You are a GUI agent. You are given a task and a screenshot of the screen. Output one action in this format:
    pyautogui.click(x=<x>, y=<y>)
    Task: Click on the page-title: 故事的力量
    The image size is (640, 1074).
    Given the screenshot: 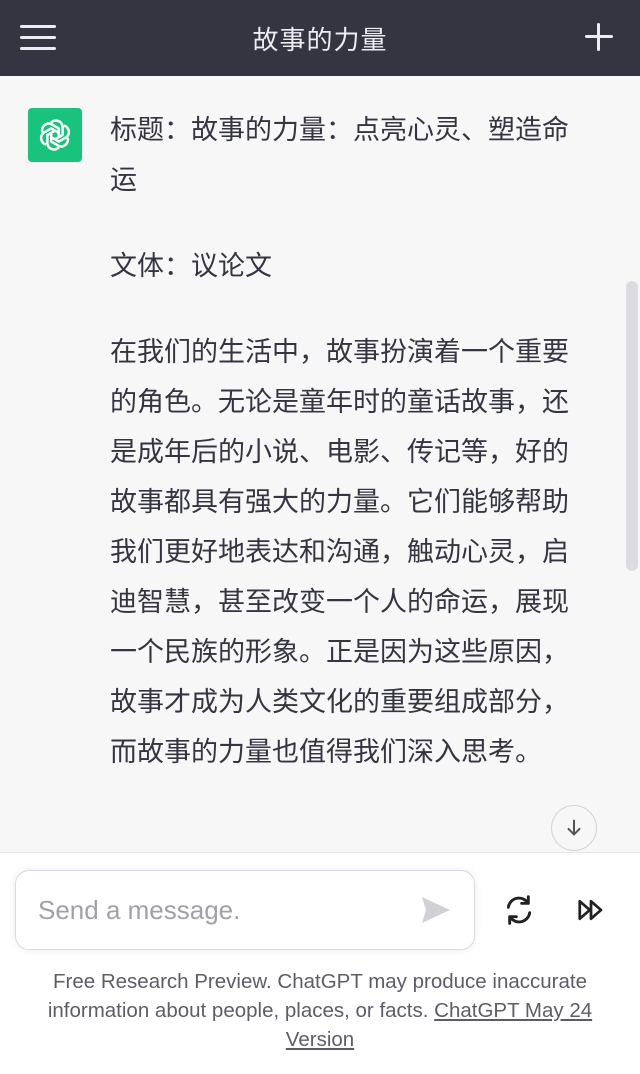 What is the action you would take?
    pyautogui.click(x=320, y=40)
    